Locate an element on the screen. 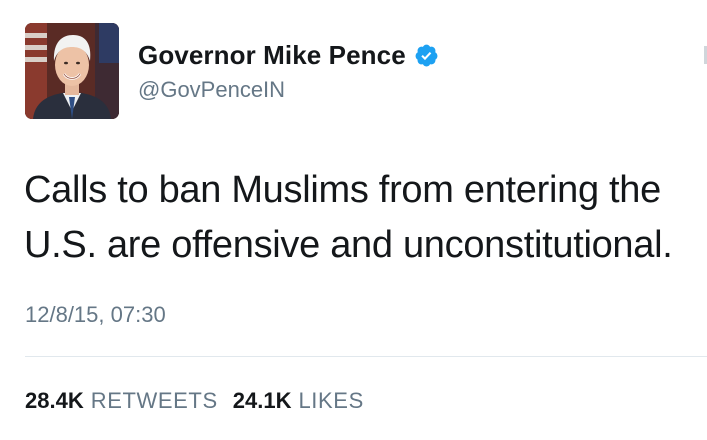 This screenshot has width=707, height=440. name-row: Governor Mike Pence is located at coordinates (288, 55).